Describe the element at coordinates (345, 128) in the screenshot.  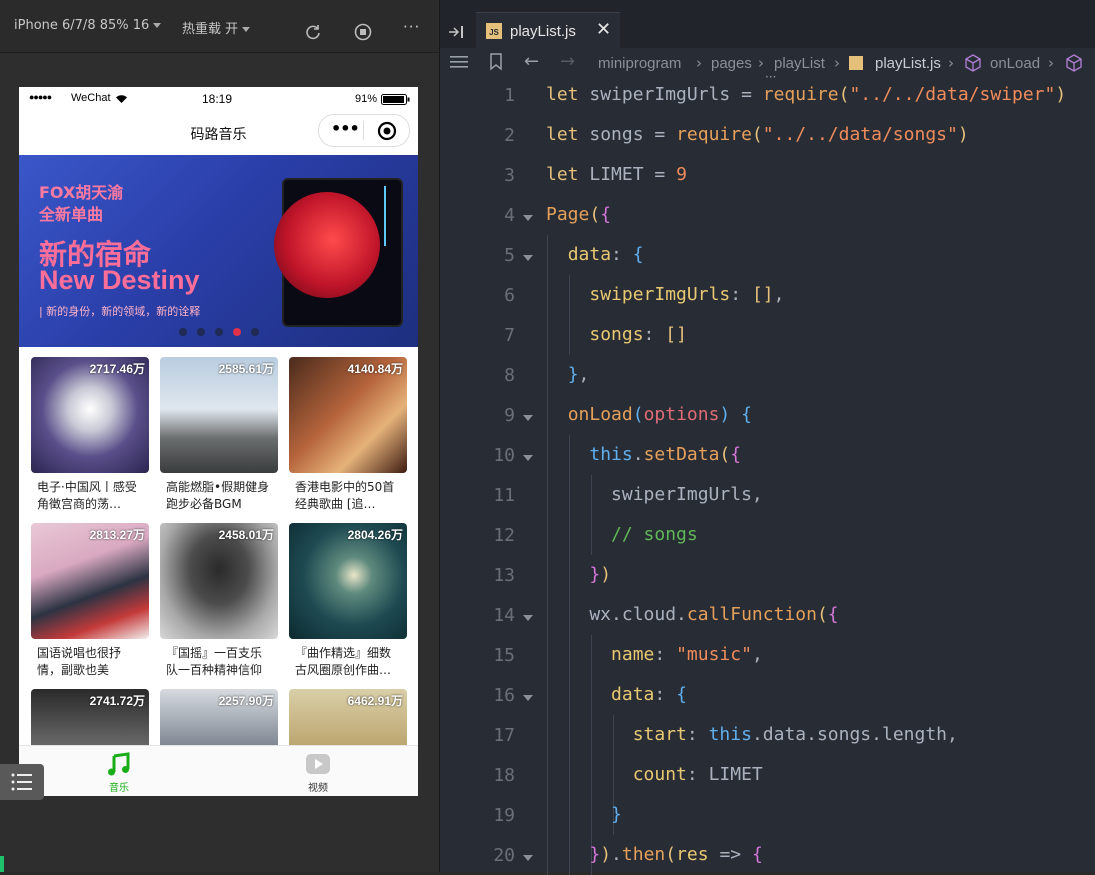
I see `more-dots-icon: •••` at that location.